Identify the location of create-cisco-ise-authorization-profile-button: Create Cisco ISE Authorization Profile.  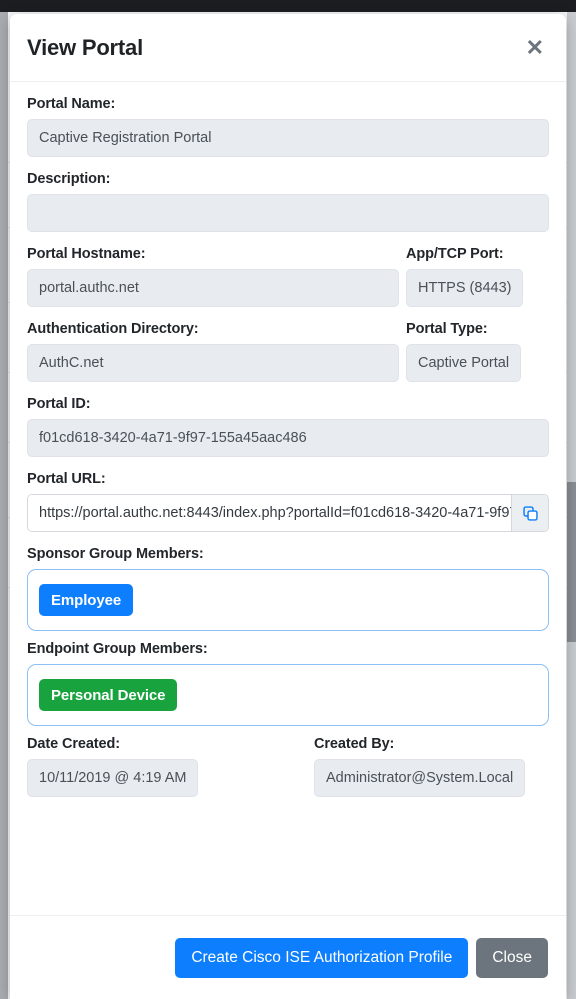
(322, 957).